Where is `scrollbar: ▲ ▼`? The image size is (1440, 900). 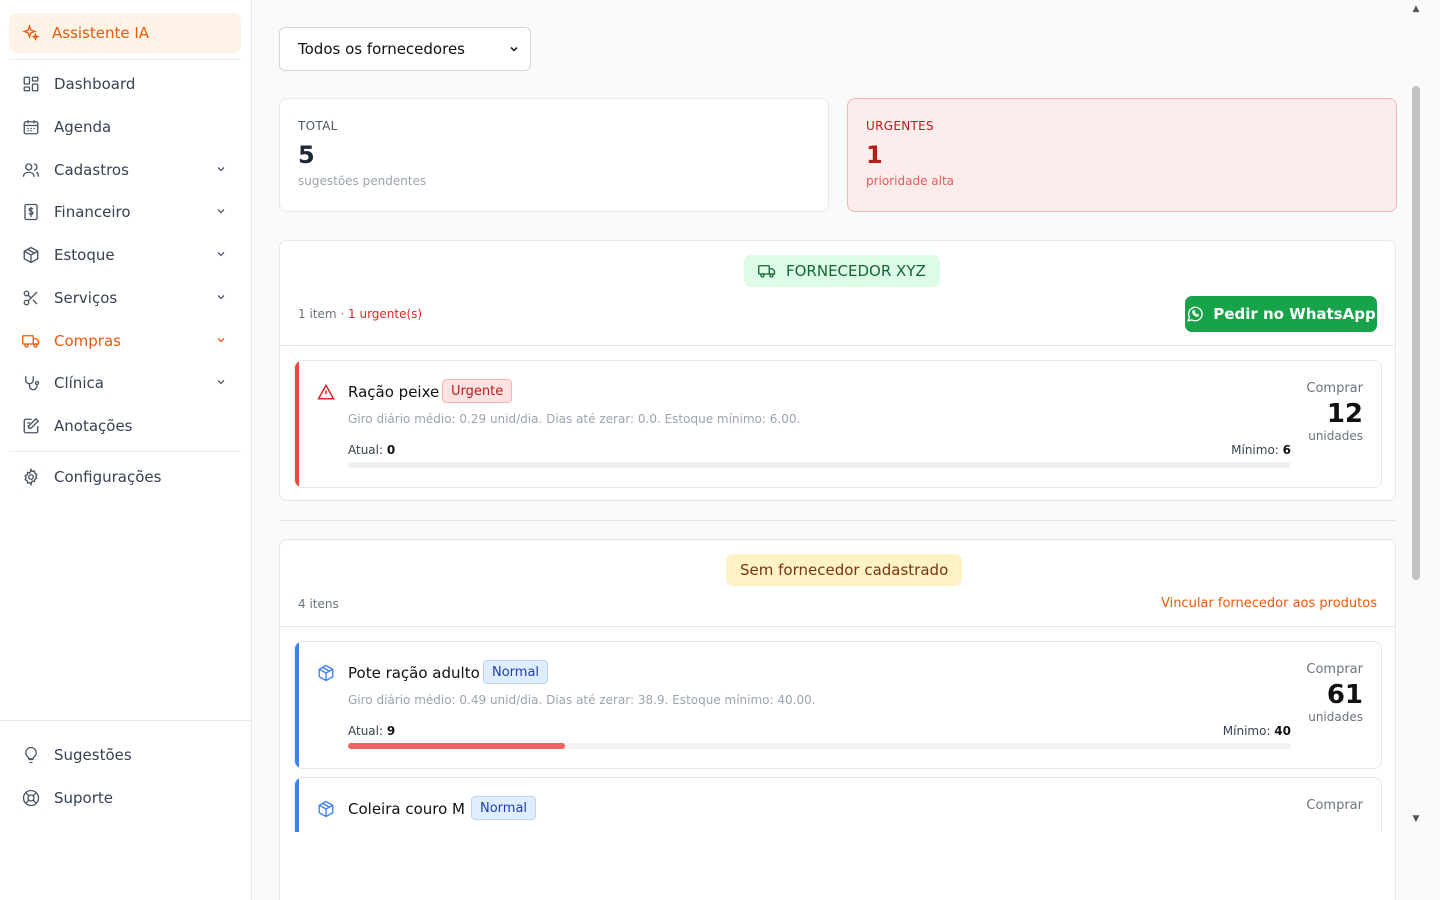
scrollbar: ▲ ▼ is located at coordinates (1416, 416).